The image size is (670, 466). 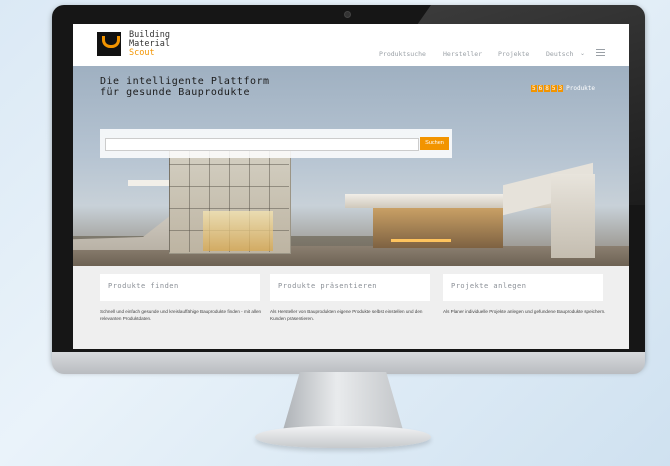 I want to click on feature-card-present: Produkte präsentieren, so click(x=350, y=287).